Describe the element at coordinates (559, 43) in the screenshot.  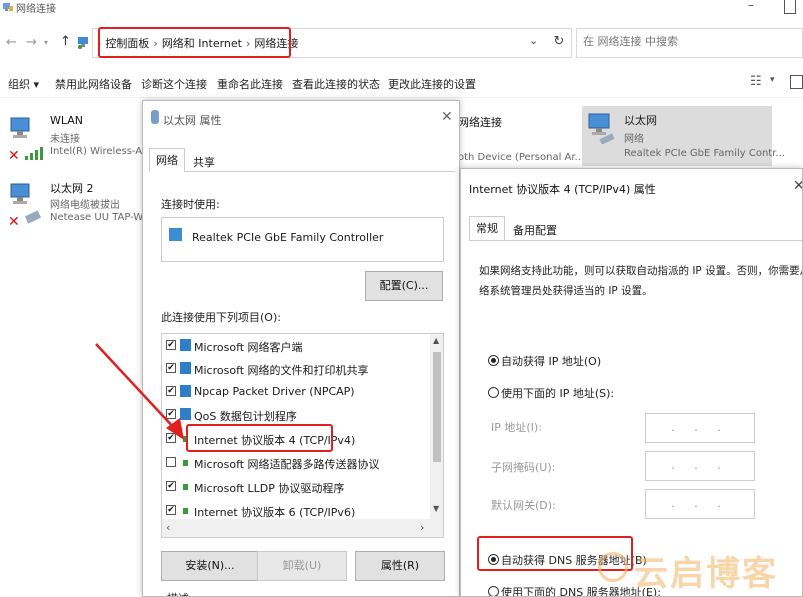
I see `refresh-button: ↻` at that location.